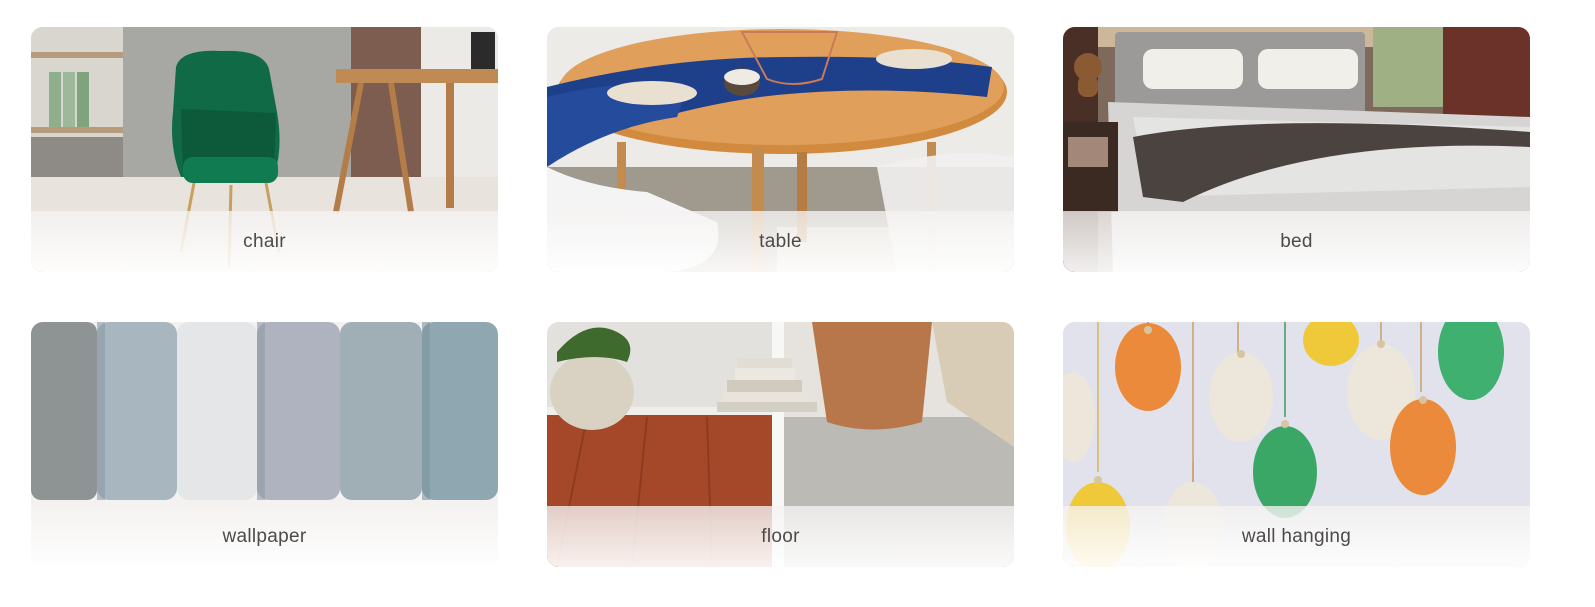  What do you see at coordinates (264, 444) in the screenshot?
I see `category-card-wallpaper: wallpaper` at bounding box center [264, 444].